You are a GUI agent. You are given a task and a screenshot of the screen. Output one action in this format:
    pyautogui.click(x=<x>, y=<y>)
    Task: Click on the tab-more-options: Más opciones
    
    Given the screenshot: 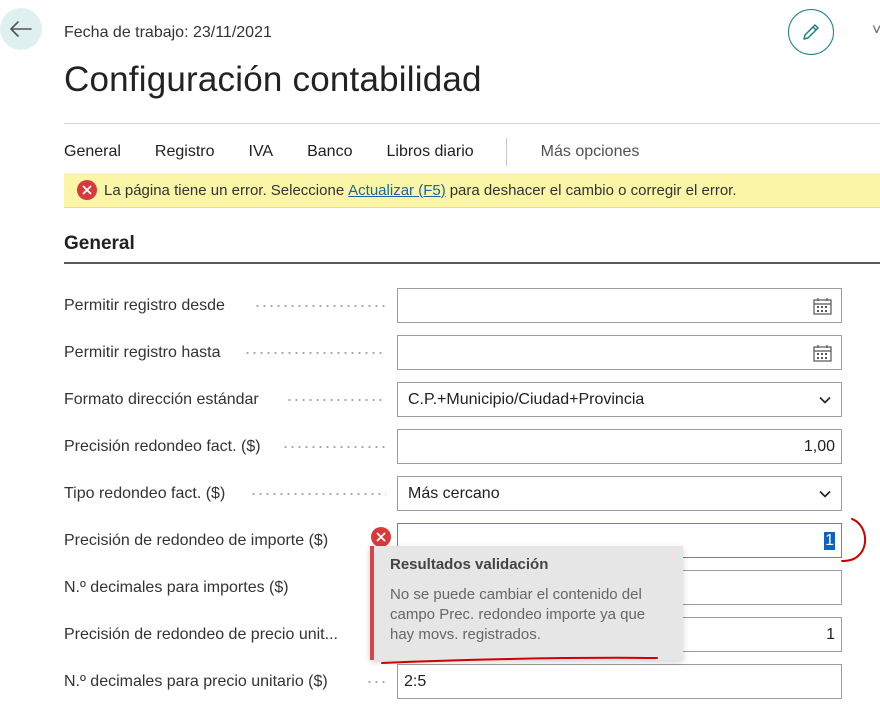 What is the action you would take?
    pyautogui.click(x=590, y=152)
    